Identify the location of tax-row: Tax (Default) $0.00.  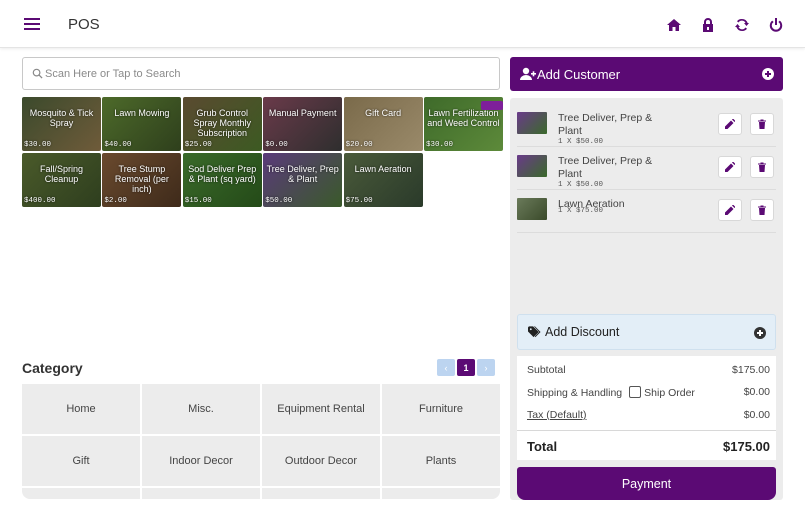
(648, 415).